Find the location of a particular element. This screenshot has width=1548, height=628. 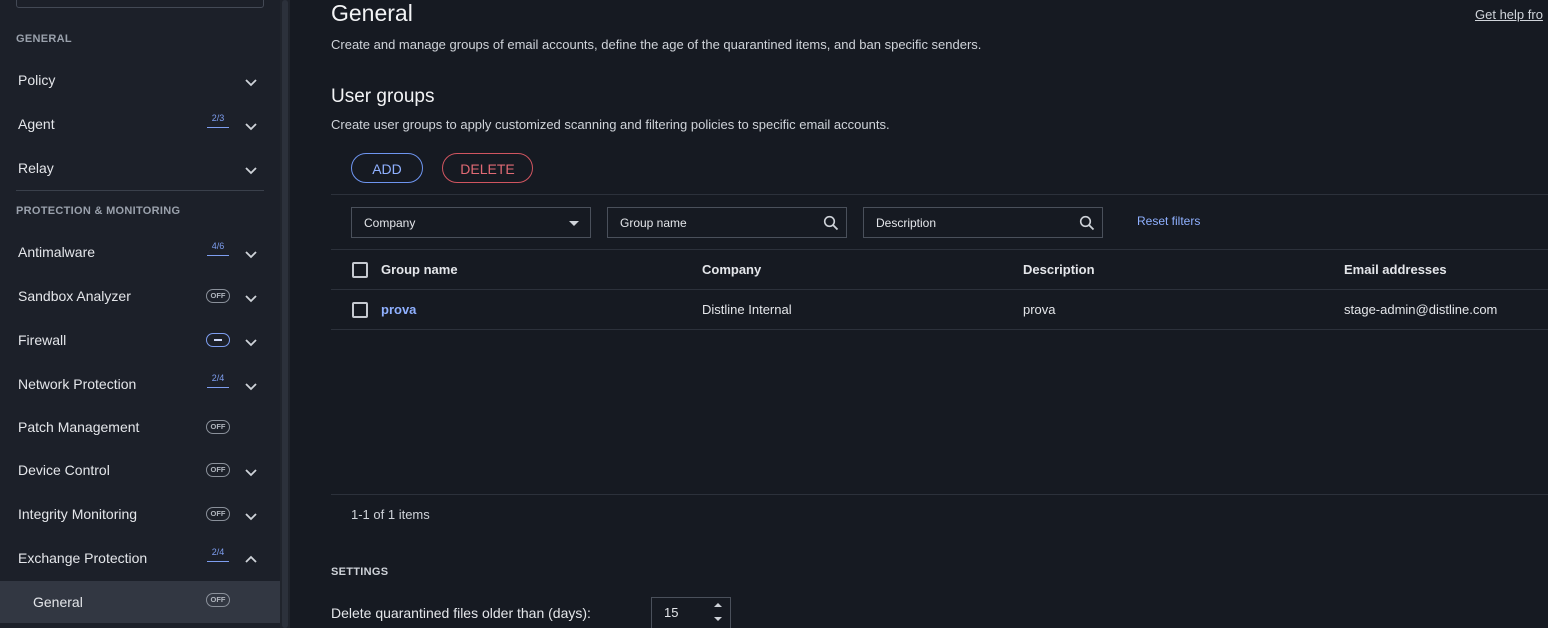

select-all-checkbox is located at coordinates (360, 270).